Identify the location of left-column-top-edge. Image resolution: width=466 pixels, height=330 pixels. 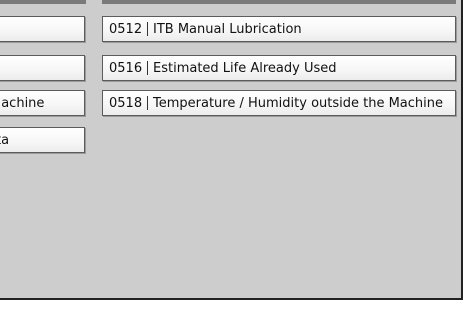
(43, 2).